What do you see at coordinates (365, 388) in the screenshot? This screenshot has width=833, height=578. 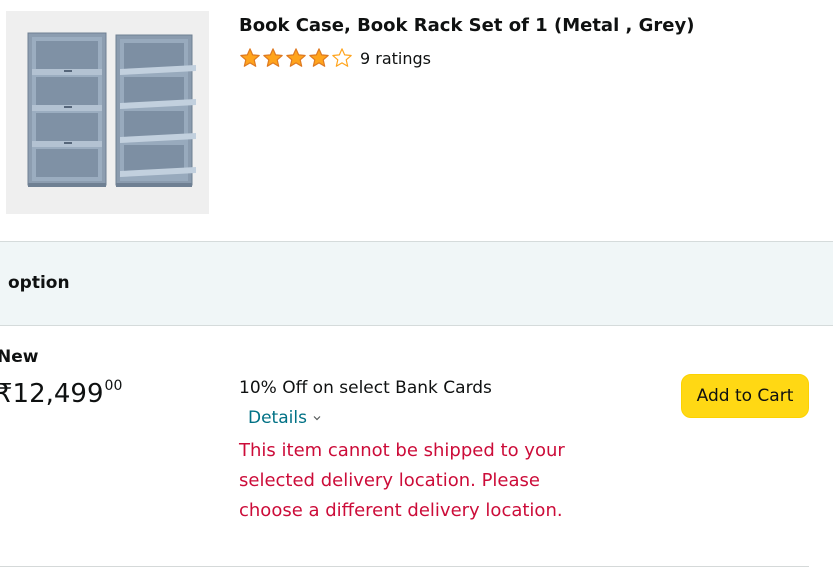 I see `bank-offer-text: 10% Off on select Bank Cards` at bounding box center [365, 388].